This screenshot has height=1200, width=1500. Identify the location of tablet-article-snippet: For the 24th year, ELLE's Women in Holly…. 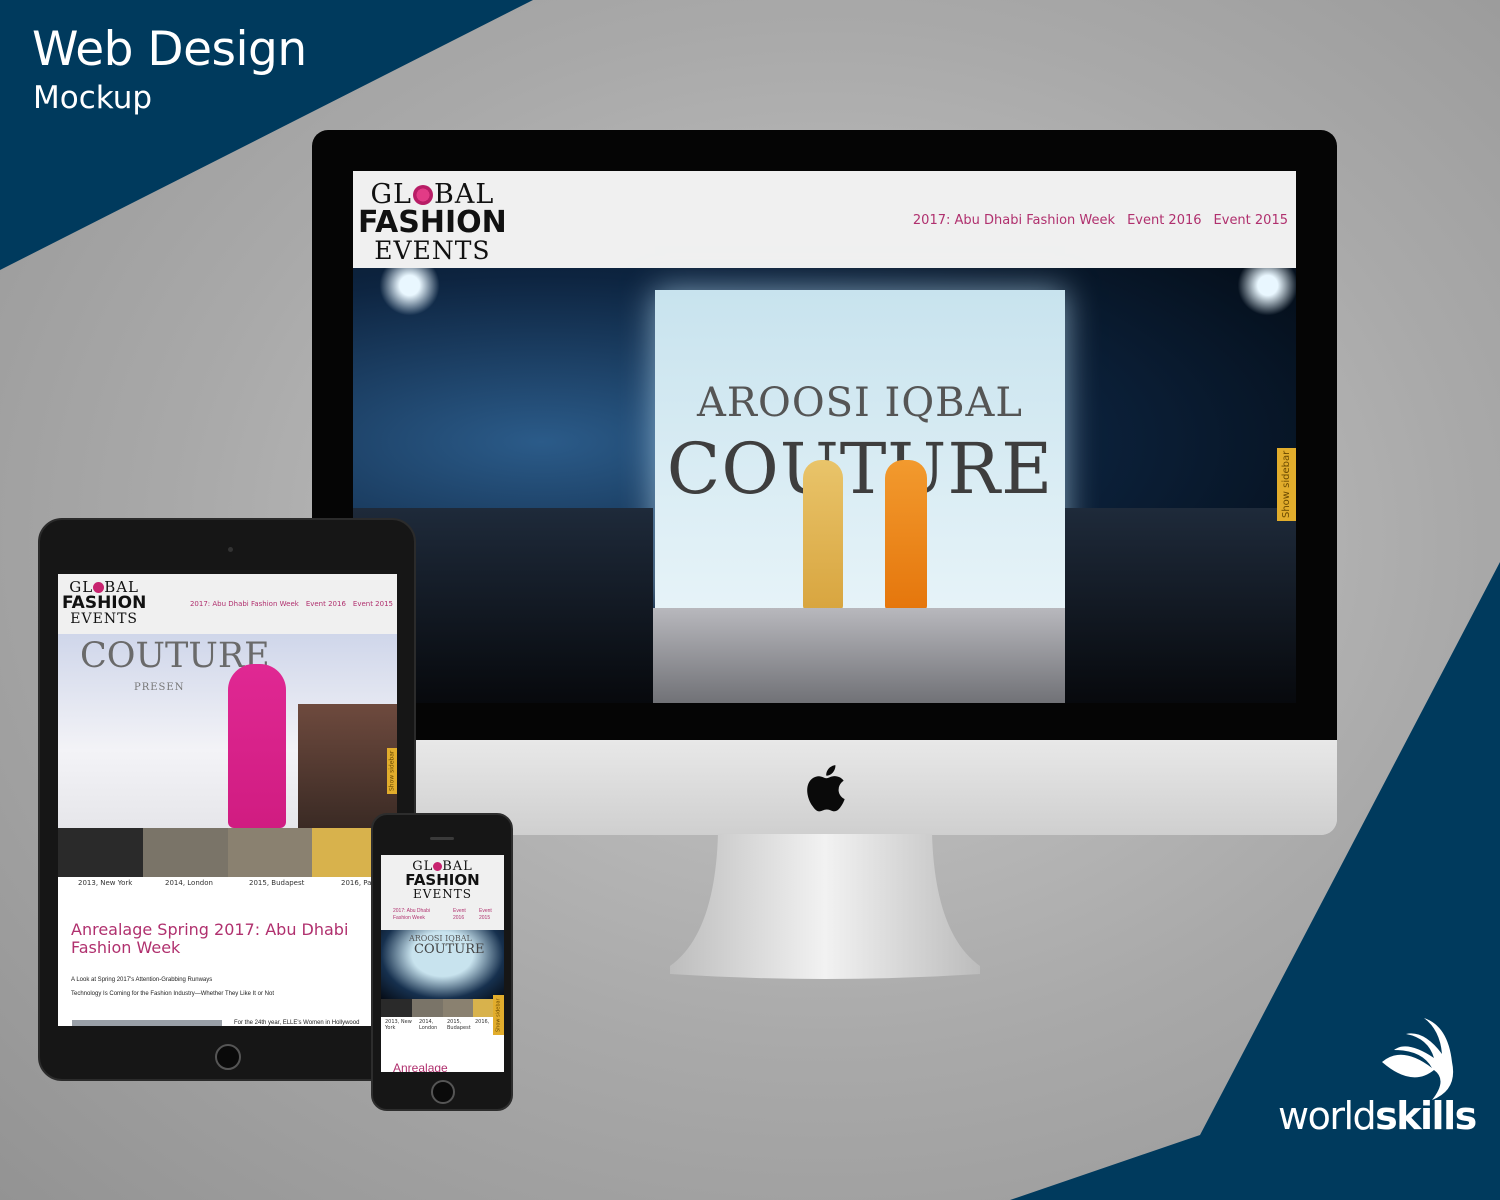
(297, 1023).